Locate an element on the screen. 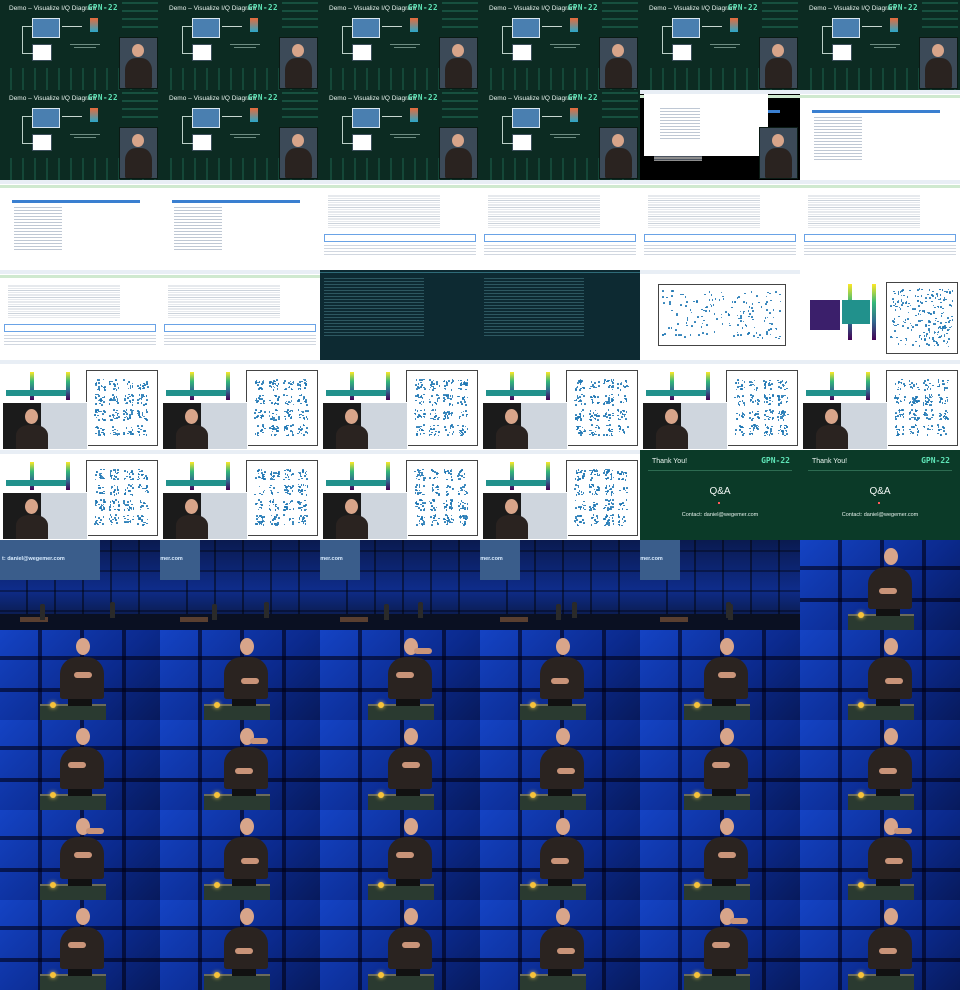  person-figure is located at coordinates (558, 612).